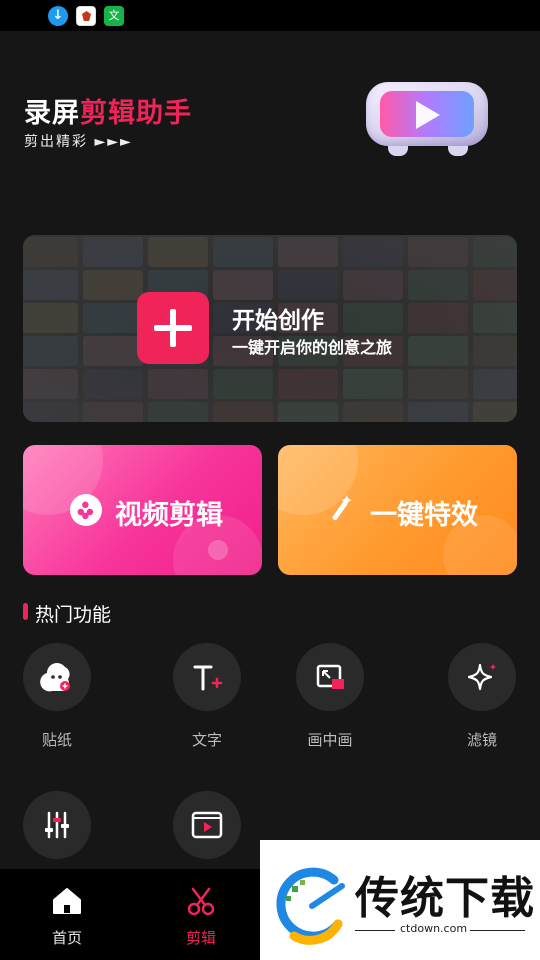  I want to click on nav-edit-label: 剪辑, so click(200, 938).